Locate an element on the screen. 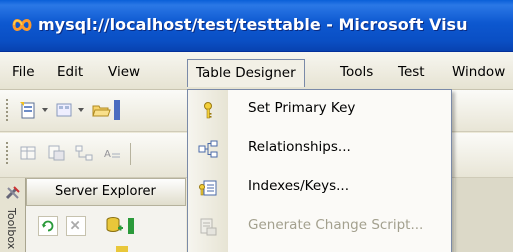 This screenshot has width=513, height=252. menu-view: View is located at coordinates (124, 72).